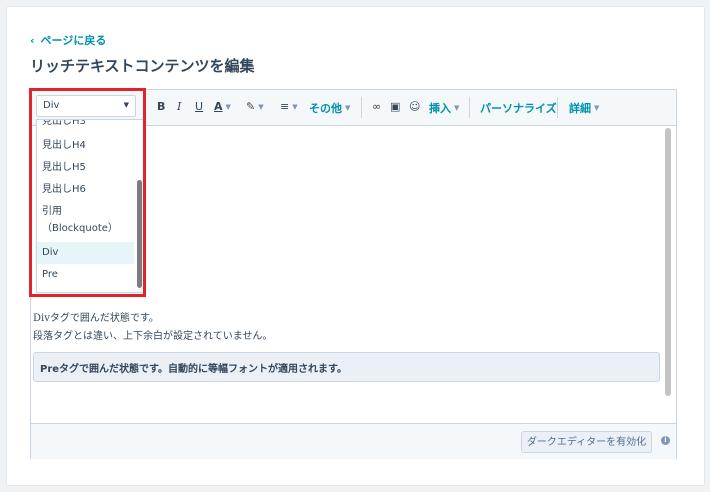 The image size is (710, 492). I want to click on format-select-value: Div, so click(51, 105).